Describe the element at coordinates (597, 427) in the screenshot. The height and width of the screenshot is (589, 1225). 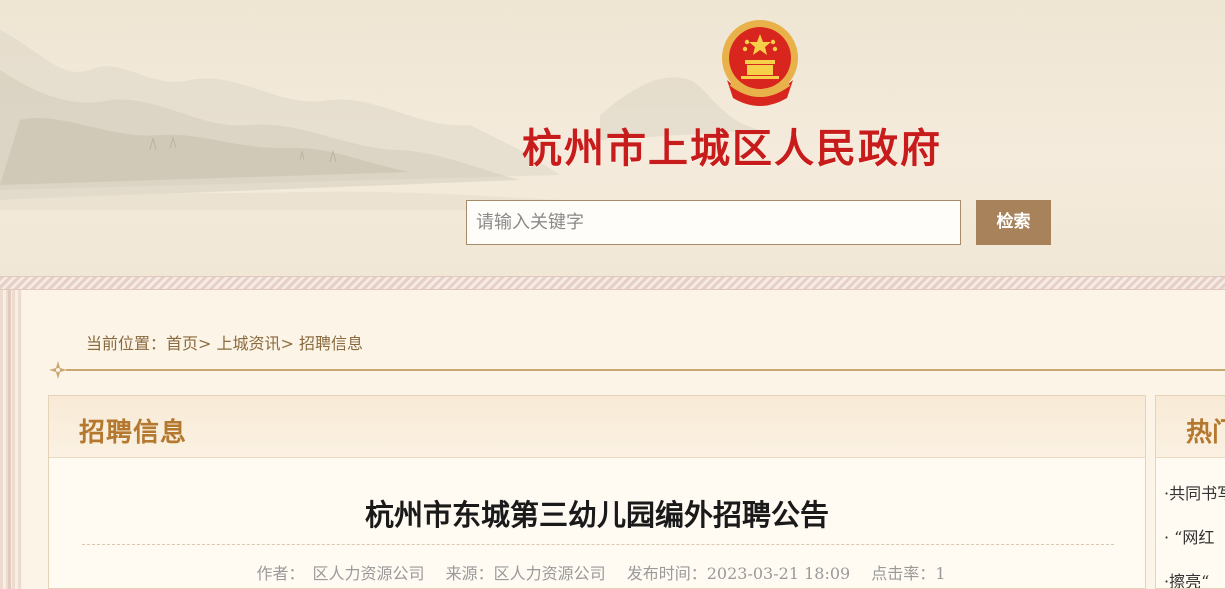
I see `section-header: 招聘信息` at that location.